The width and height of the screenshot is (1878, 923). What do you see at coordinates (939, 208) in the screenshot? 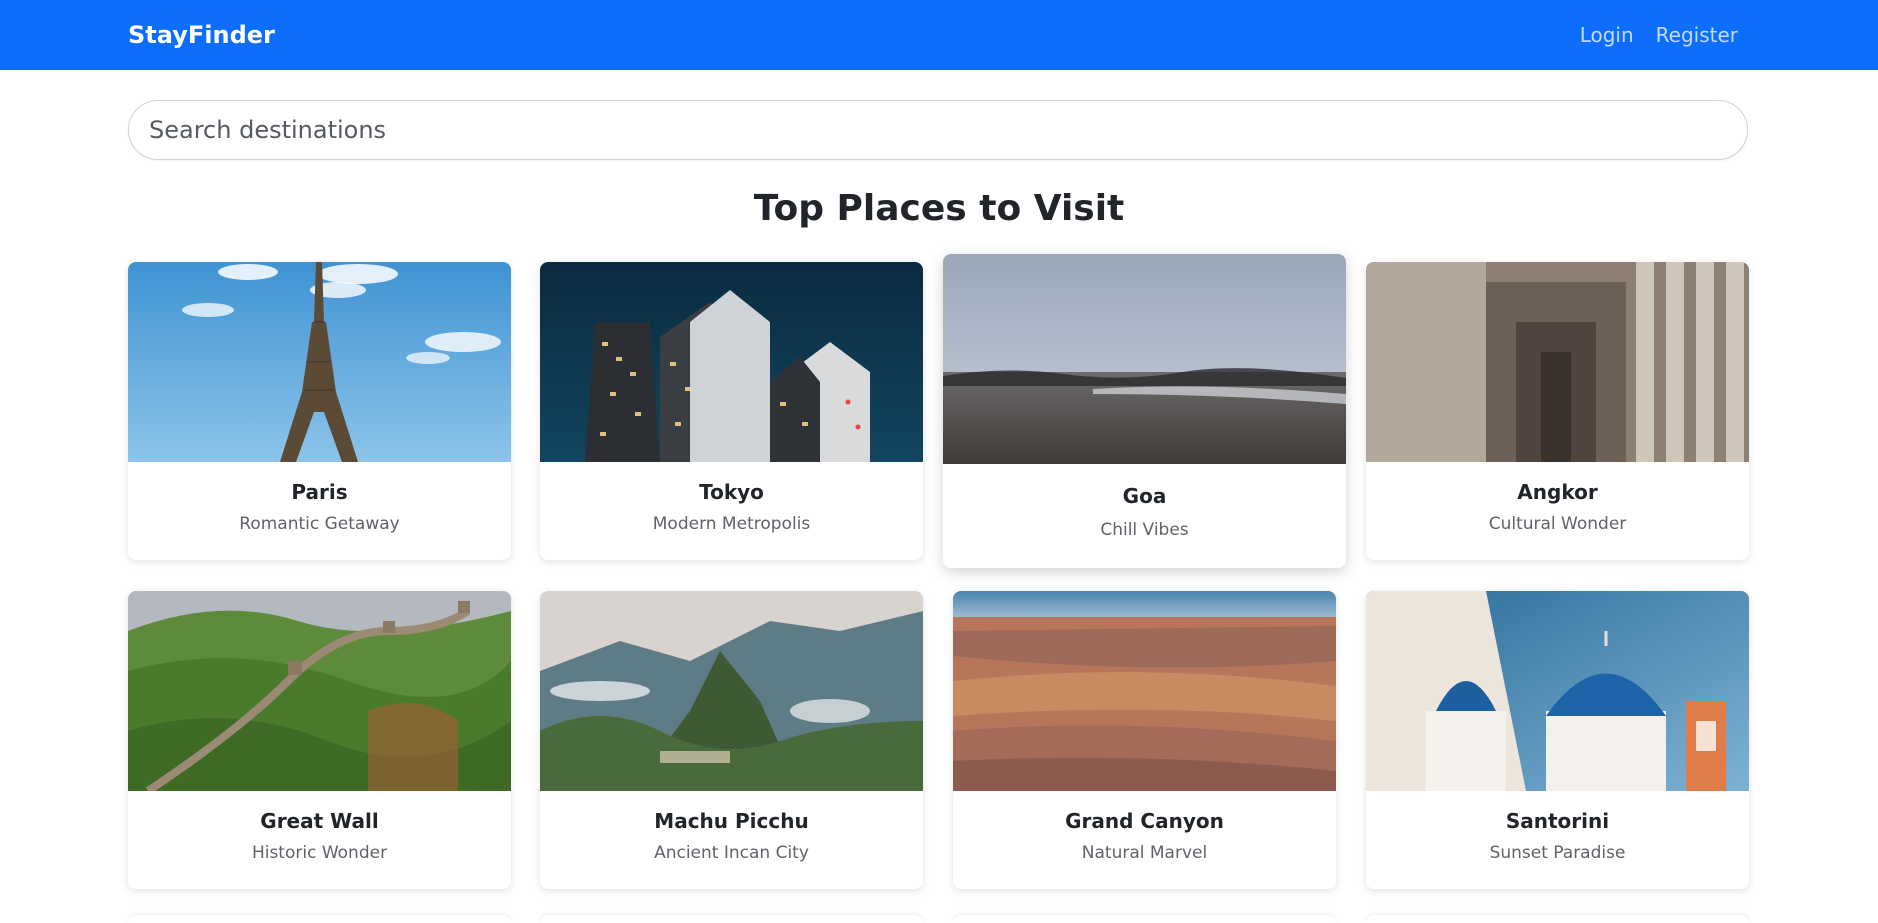
I see `page-title: Top Places to Visit` at bounding box center [939, 208].